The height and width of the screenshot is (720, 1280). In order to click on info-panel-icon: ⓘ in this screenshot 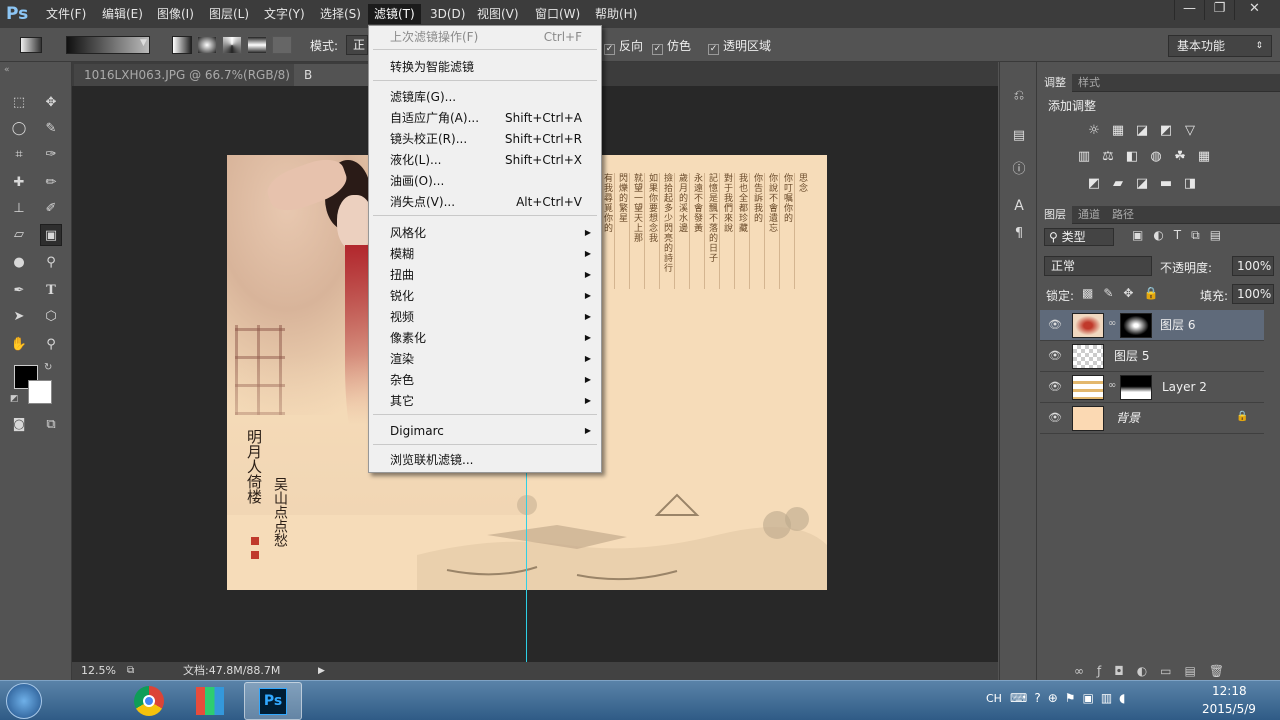, I will do `click(1019, 167)`.